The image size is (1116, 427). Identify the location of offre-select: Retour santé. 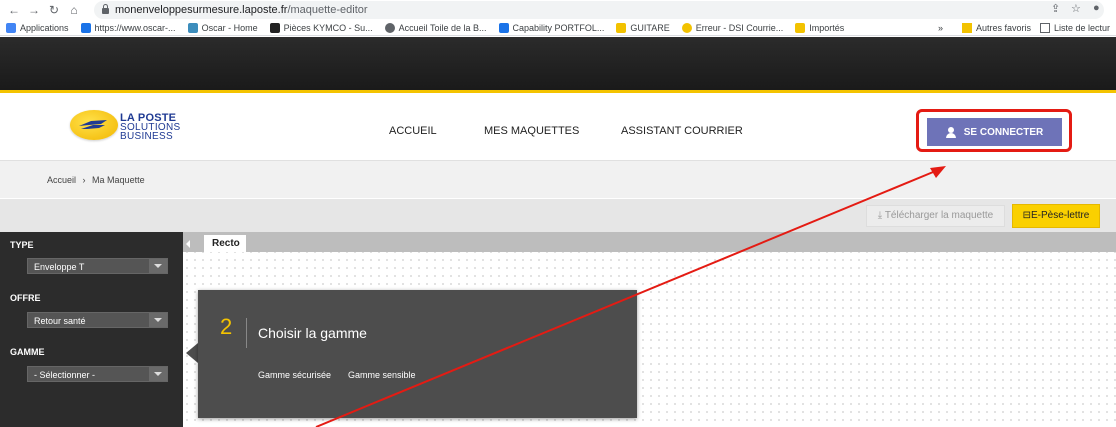
(97, 320).